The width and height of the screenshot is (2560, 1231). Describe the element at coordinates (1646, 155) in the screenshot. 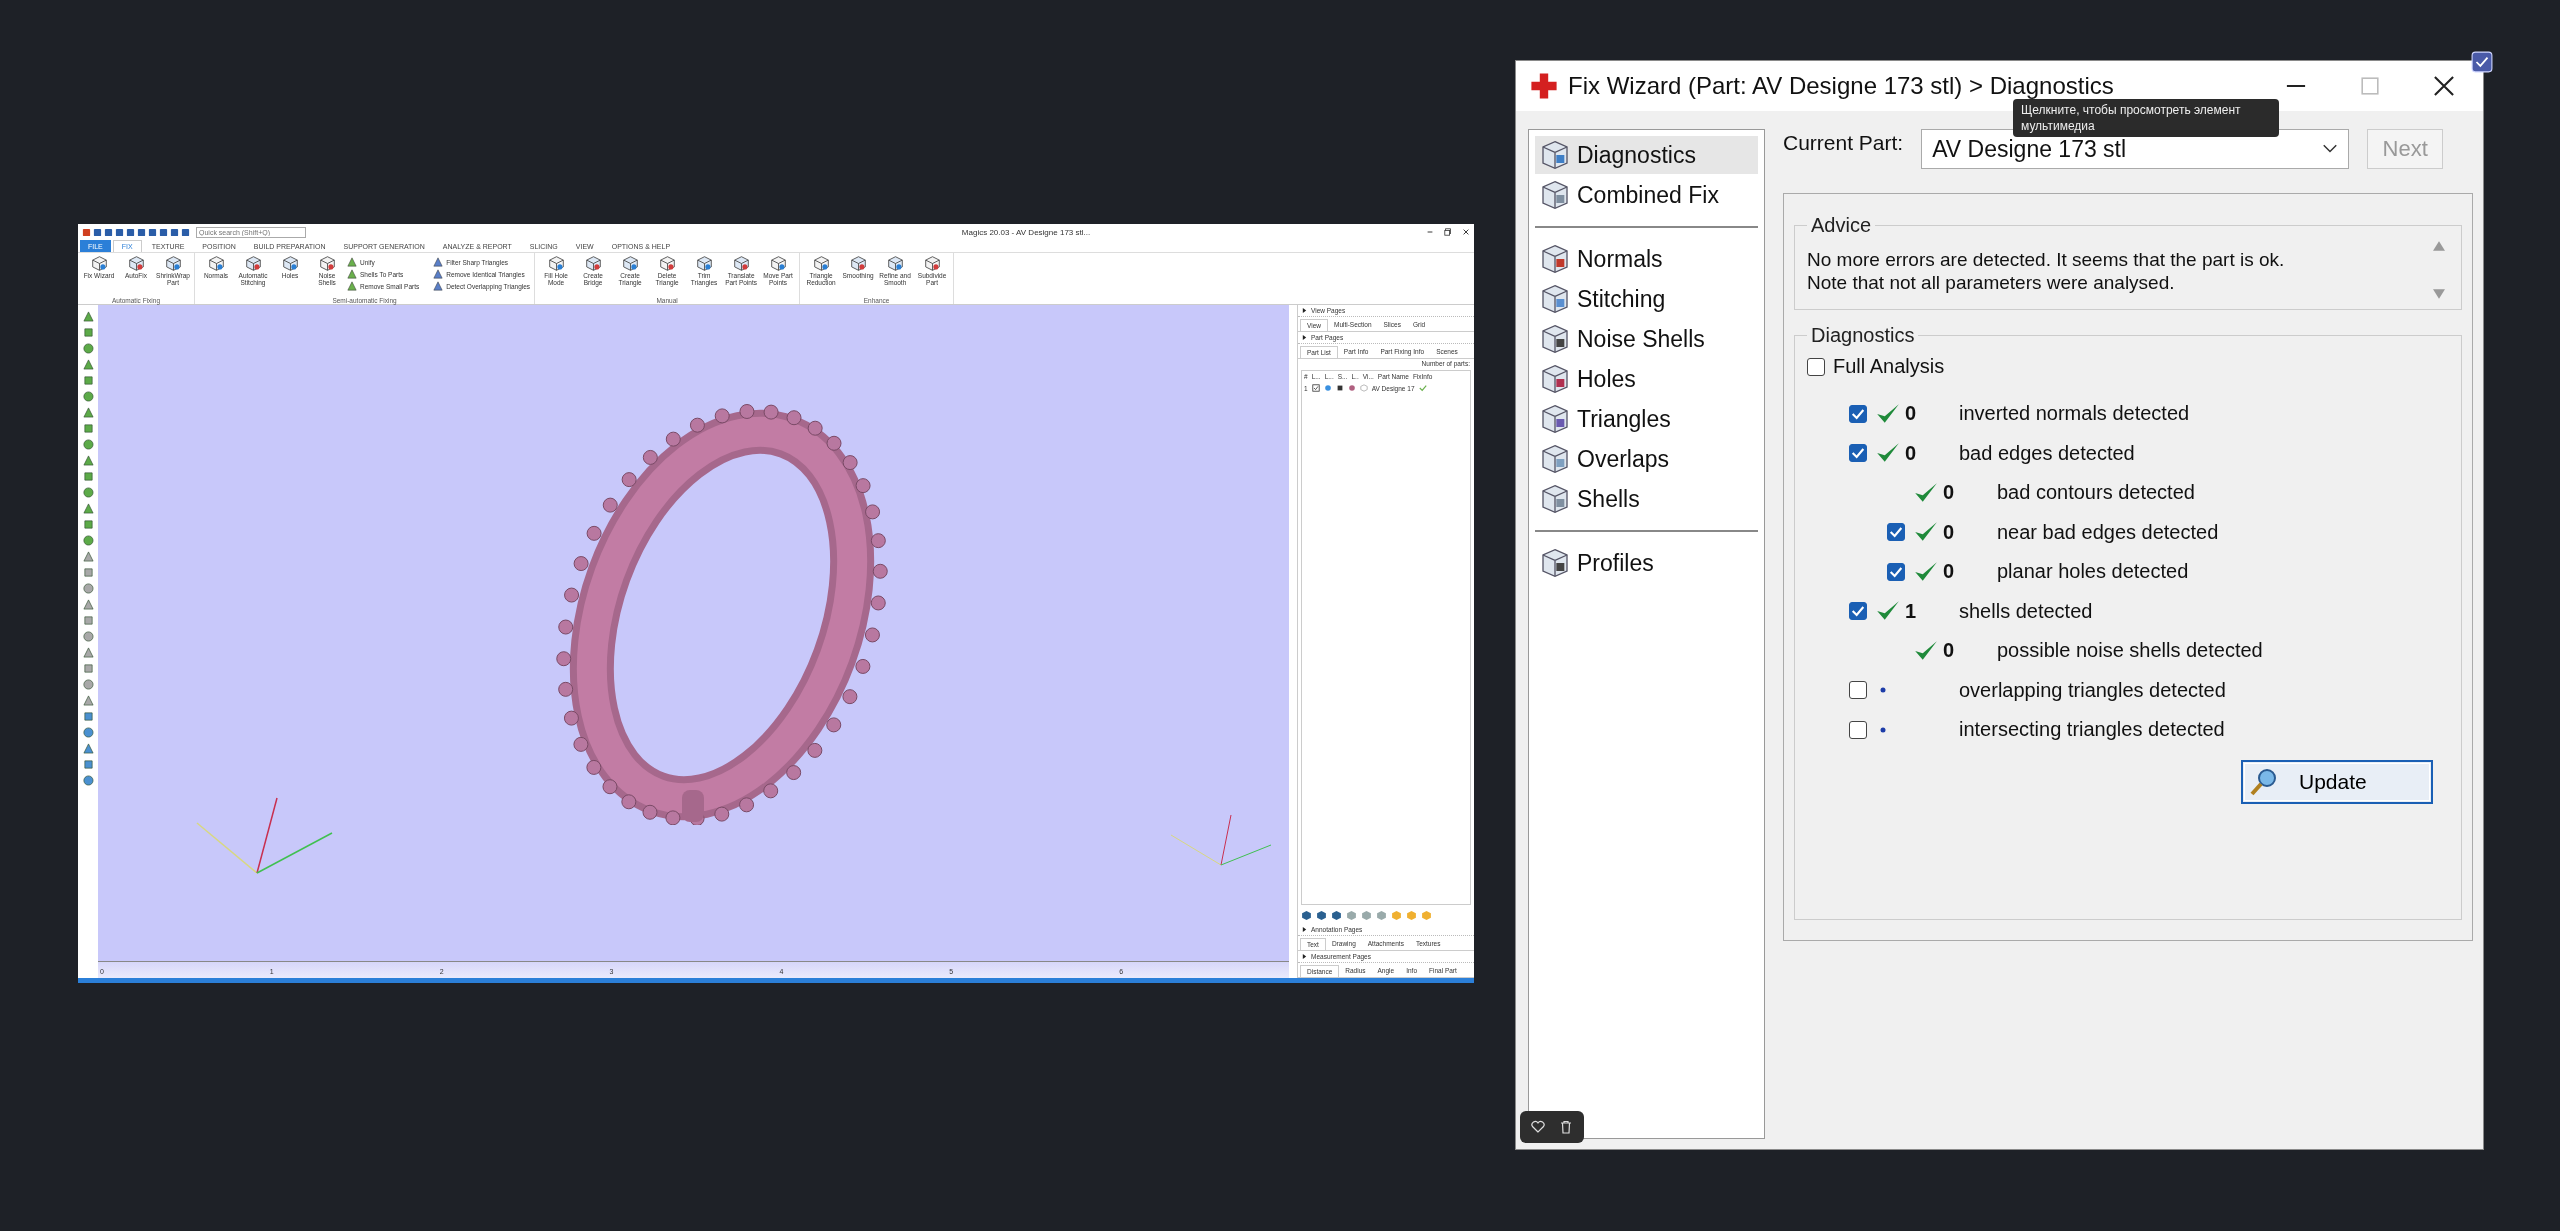

I see `nav-item: Diagnostics` at that location.